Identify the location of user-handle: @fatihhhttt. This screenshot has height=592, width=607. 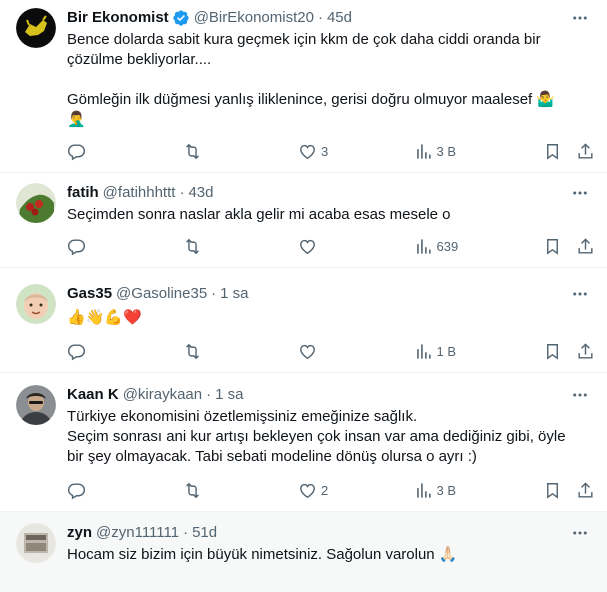
(139, 193).